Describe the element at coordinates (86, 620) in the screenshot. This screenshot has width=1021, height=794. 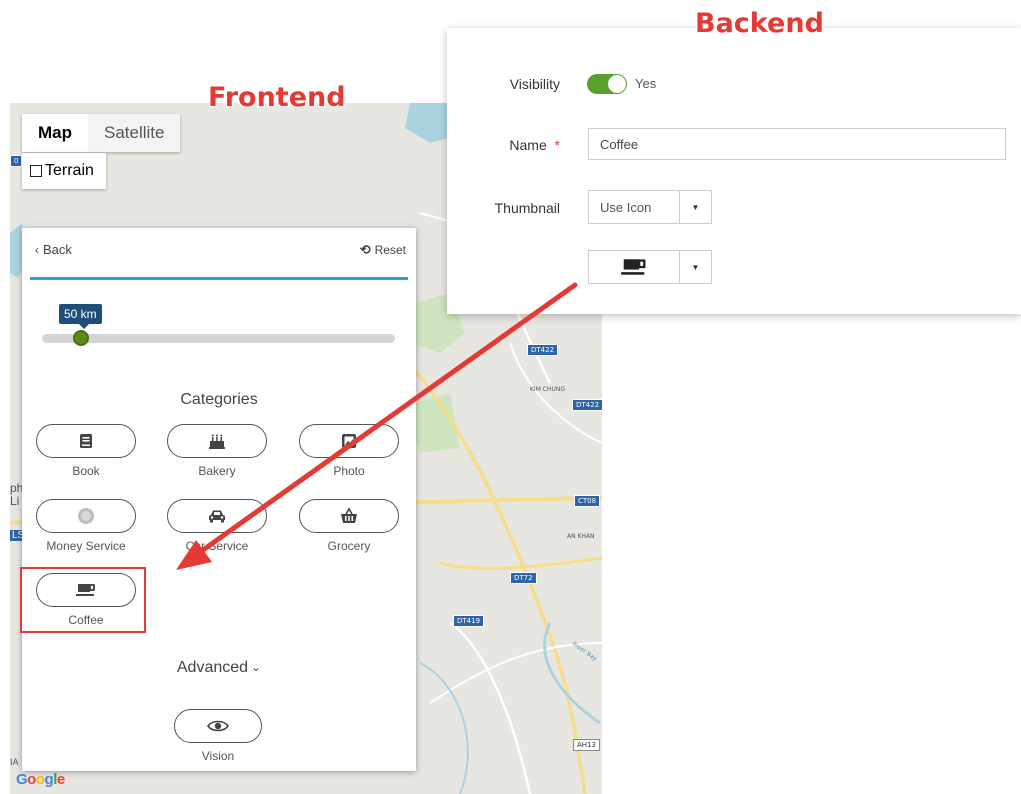
I see `category-label: Coffee` at that location.